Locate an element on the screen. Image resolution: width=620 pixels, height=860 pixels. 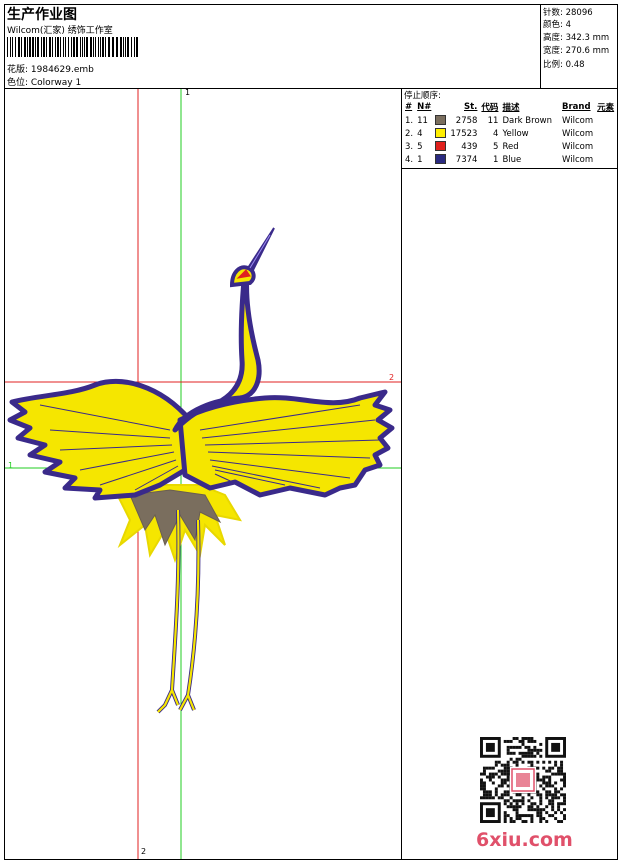
stat-stitches: 针数: 28096 is located at coordinates (568, 13).